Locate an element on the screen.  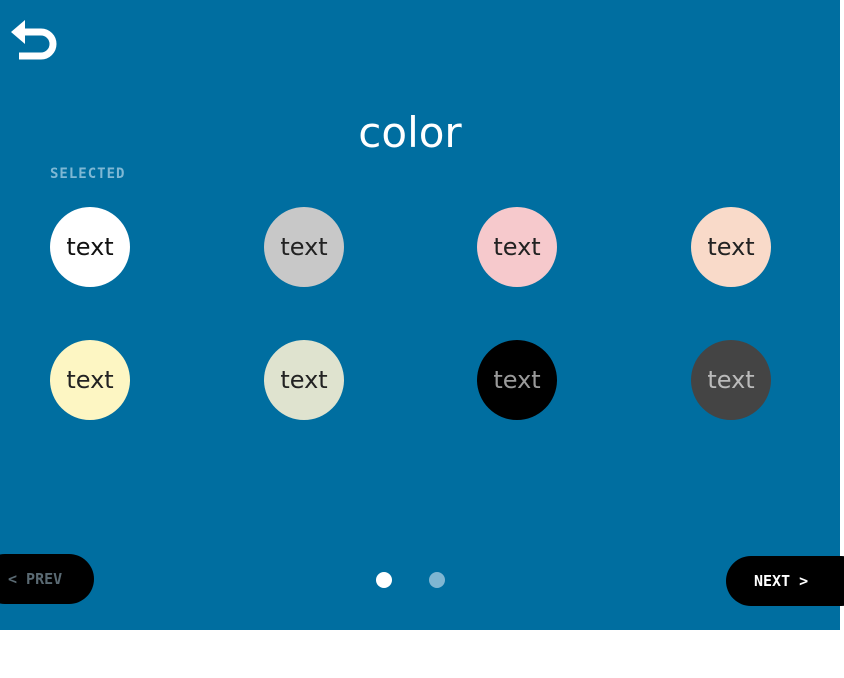
swatch-gray: text is located at coordinates (304, 247).